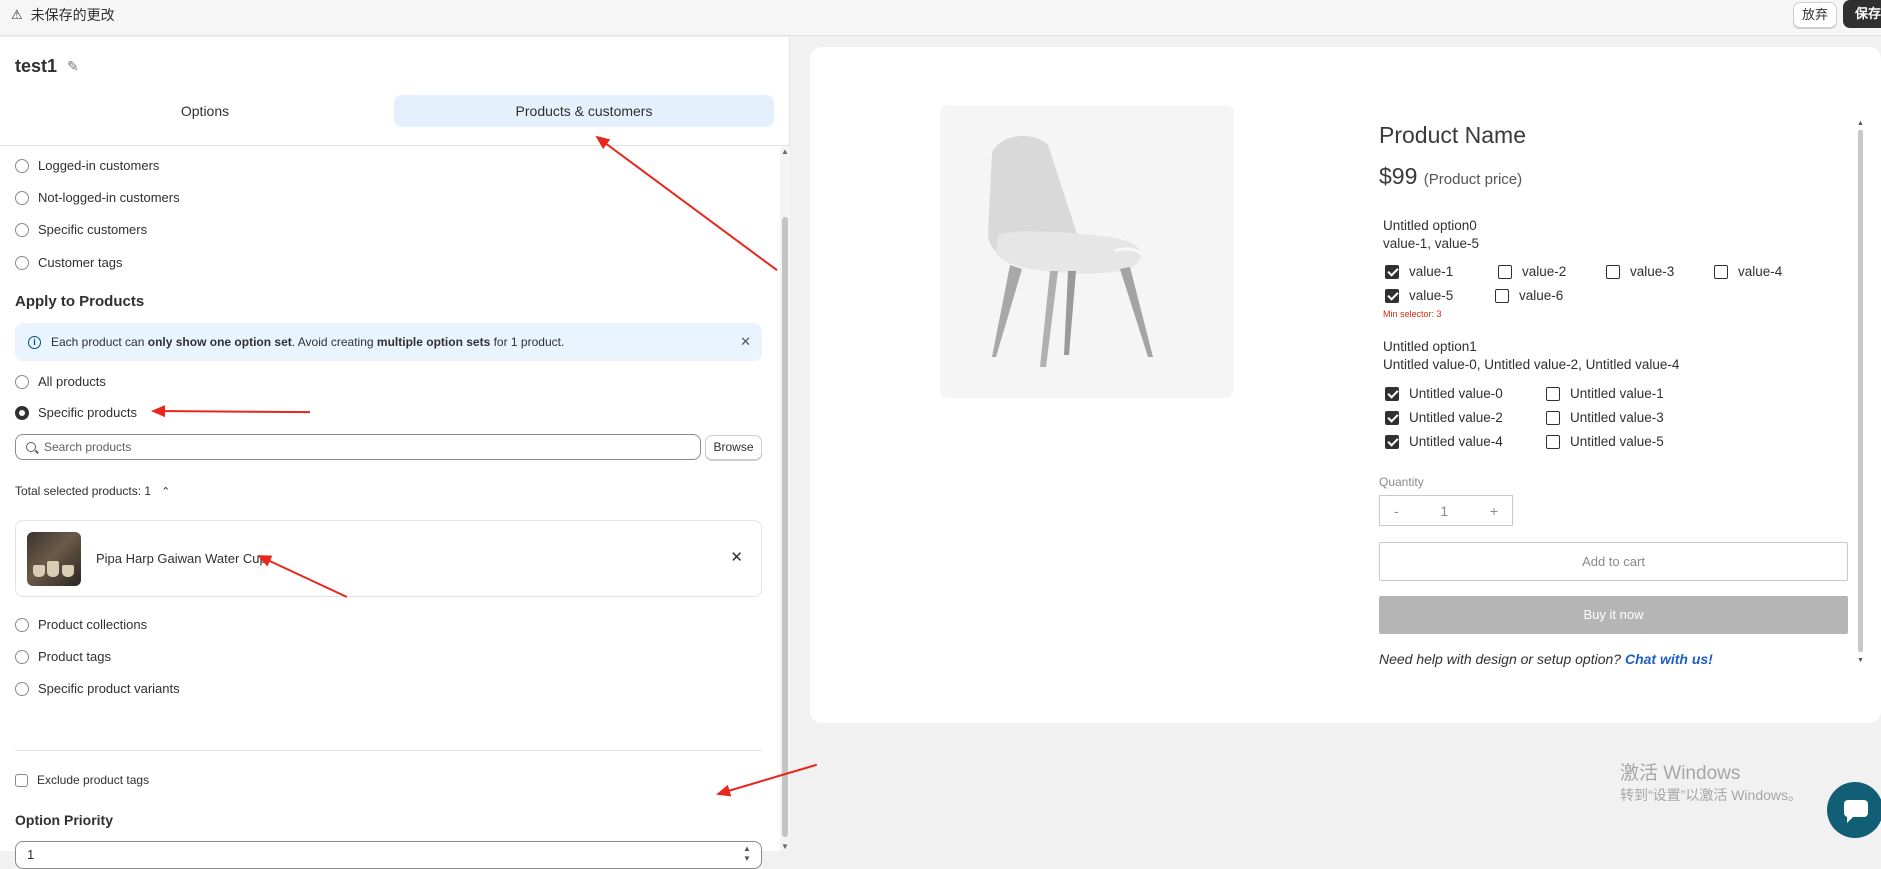  Describe the element at coordinates (1444, 441) in the screenshot. I see `option1-value-4: Untitled value-4` at that location.